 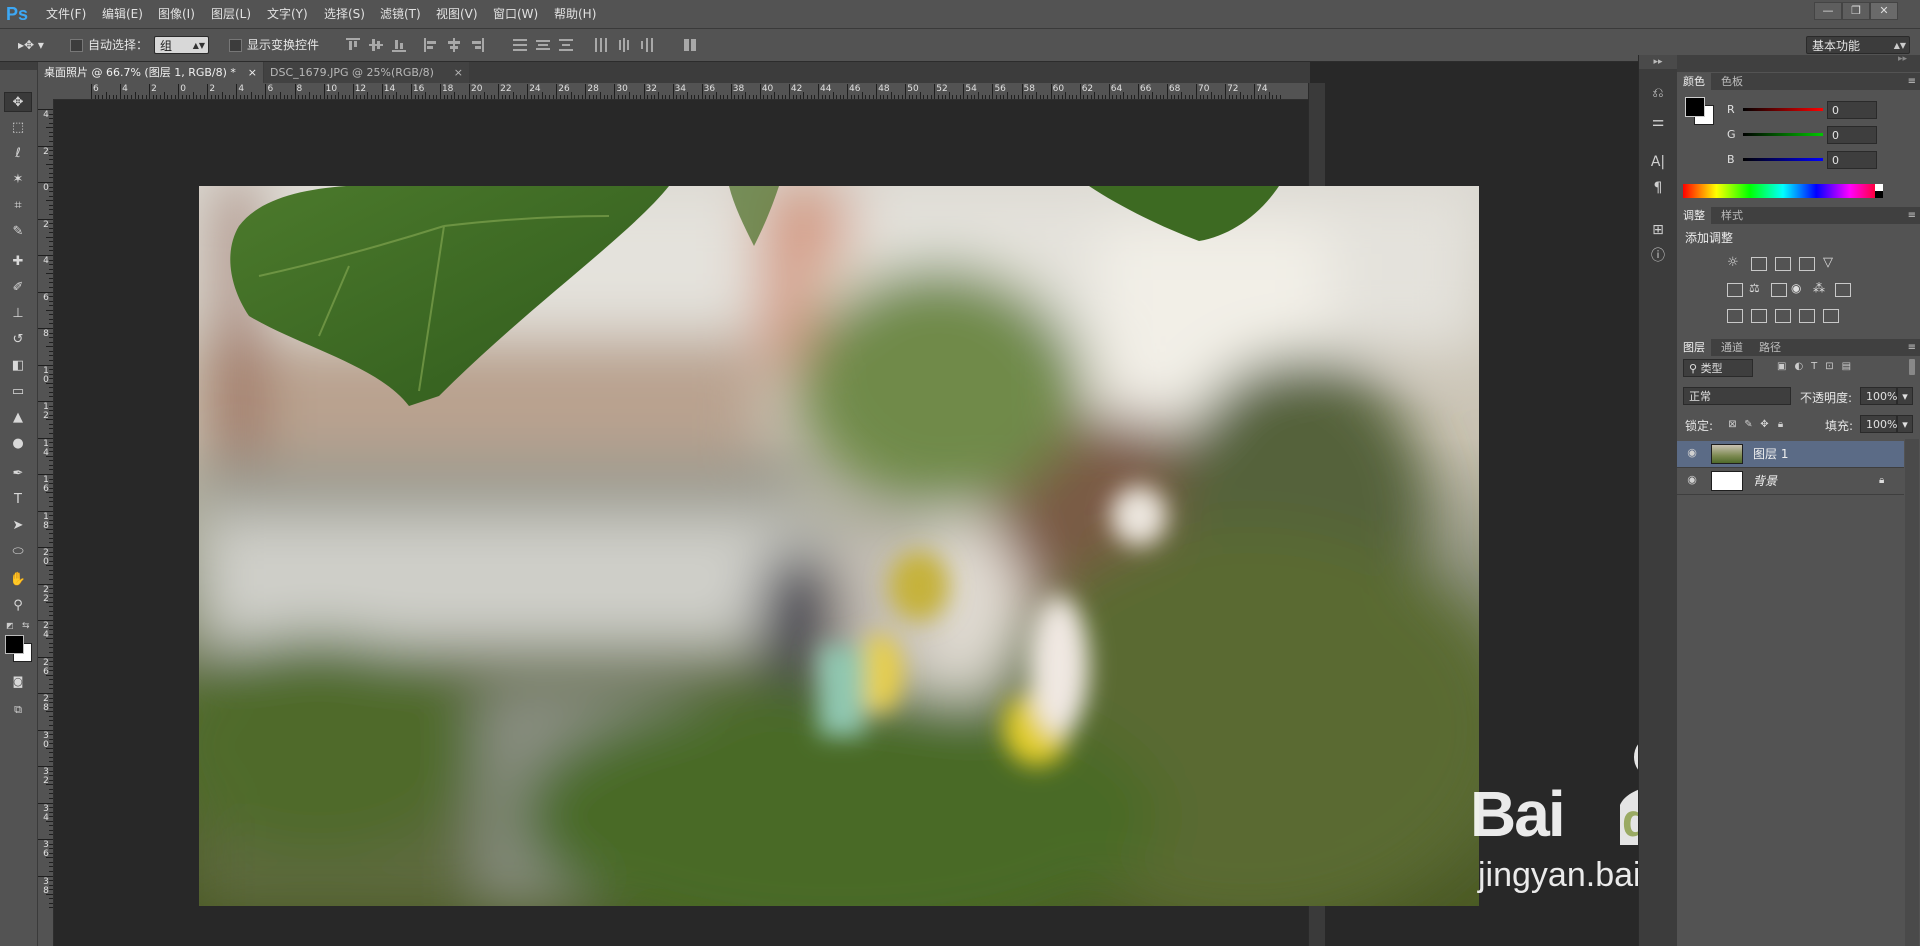 I want to click on blend-mode-dropdown: 正常, so click(x=1737, y=396).